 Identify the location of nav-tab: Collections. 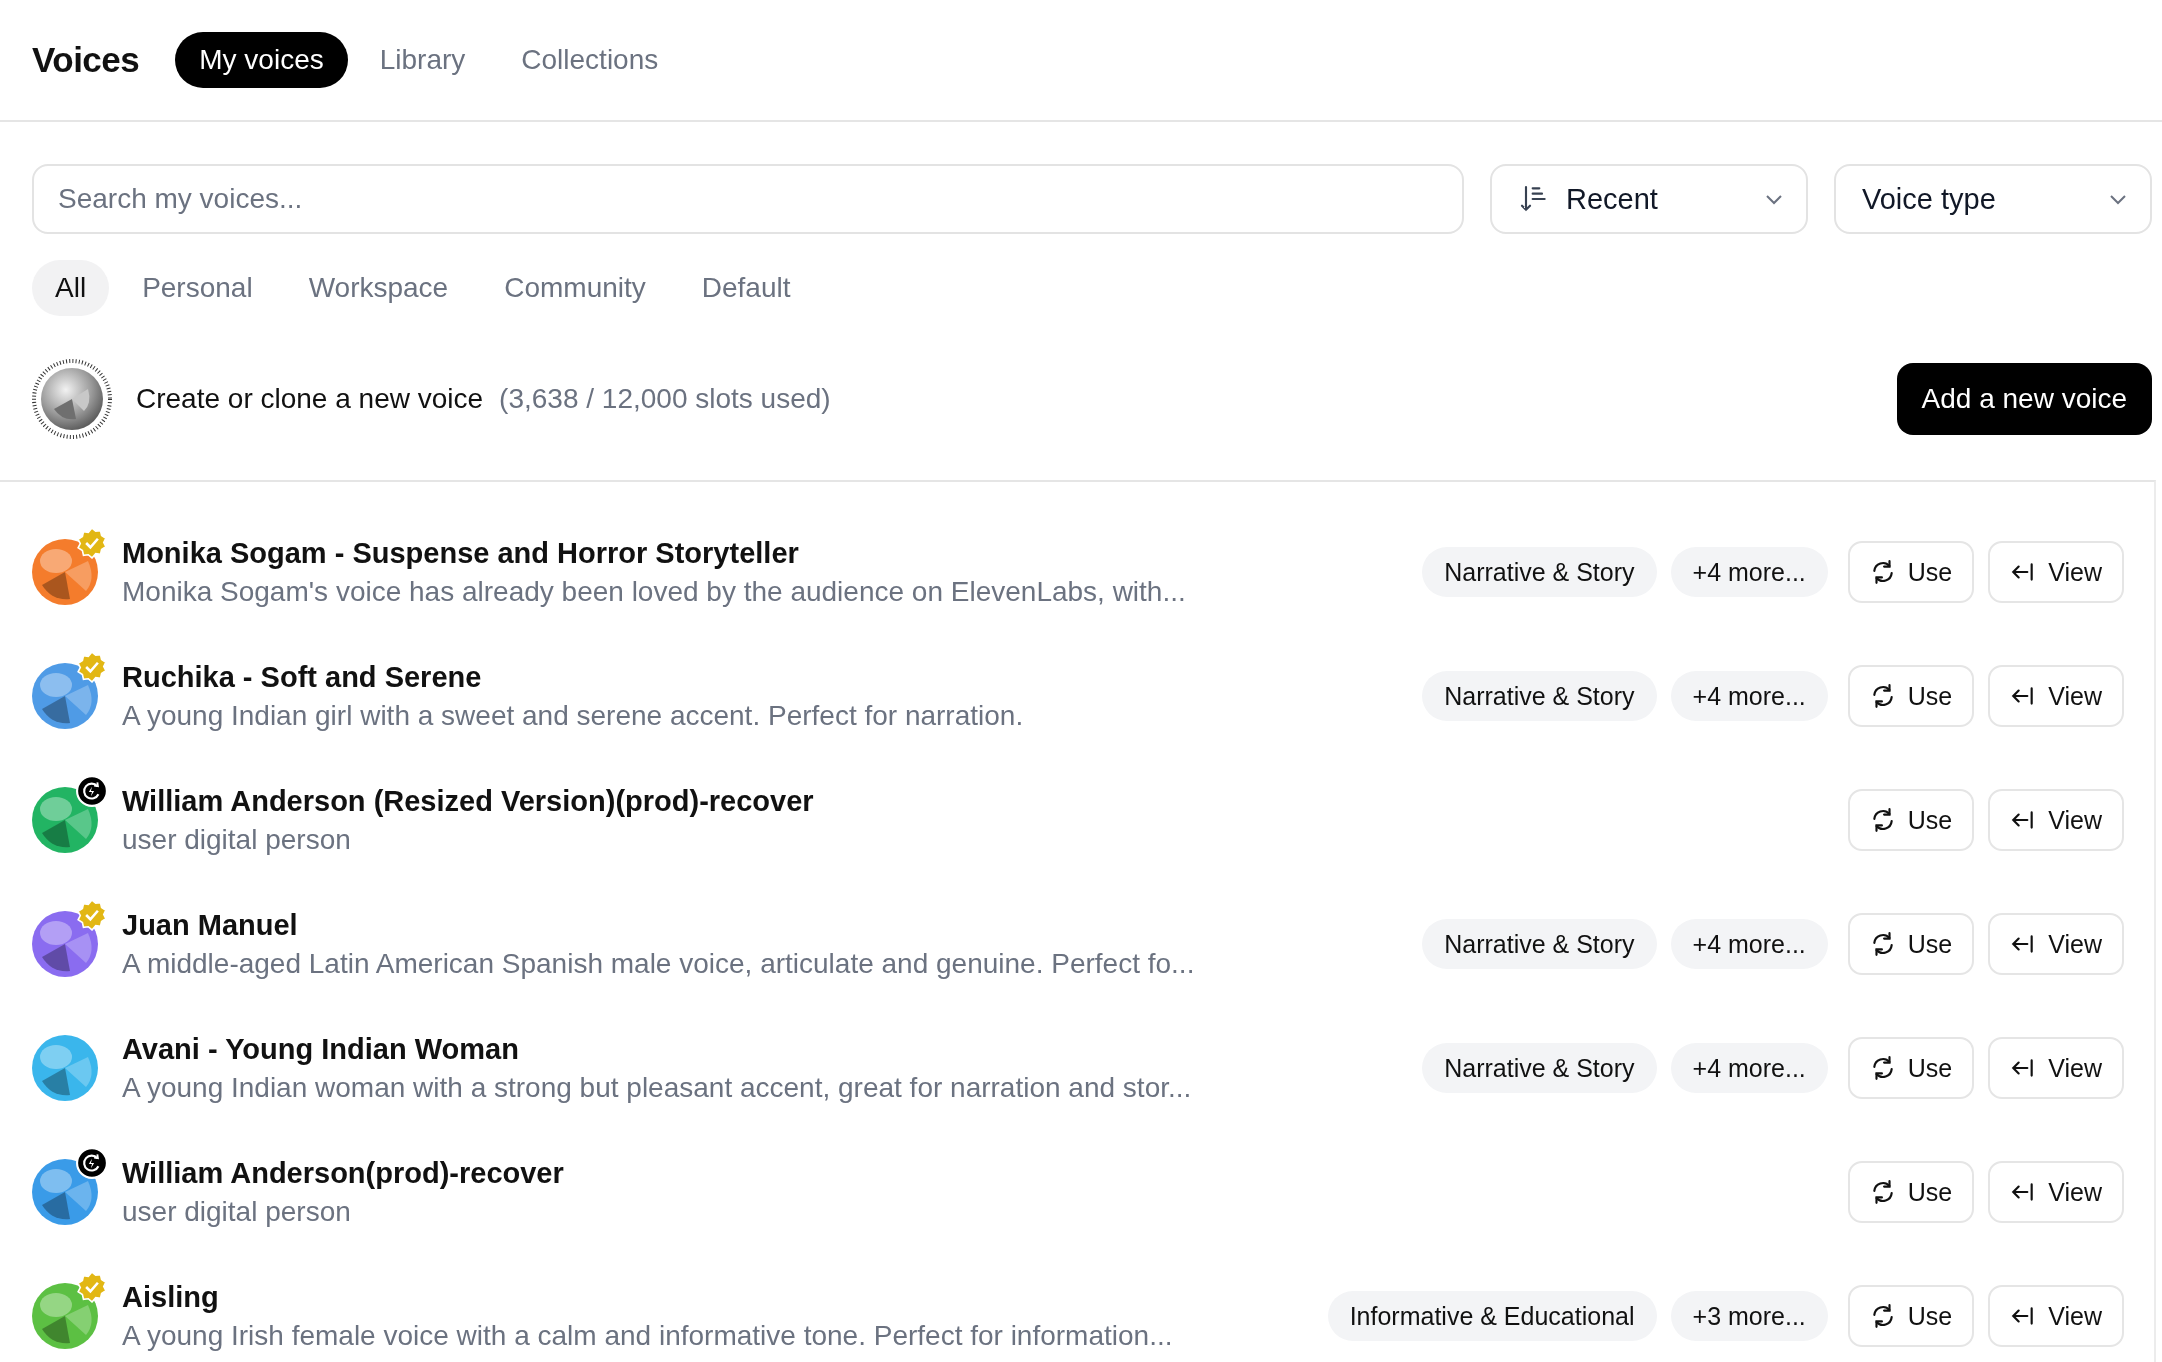
(590, 60).